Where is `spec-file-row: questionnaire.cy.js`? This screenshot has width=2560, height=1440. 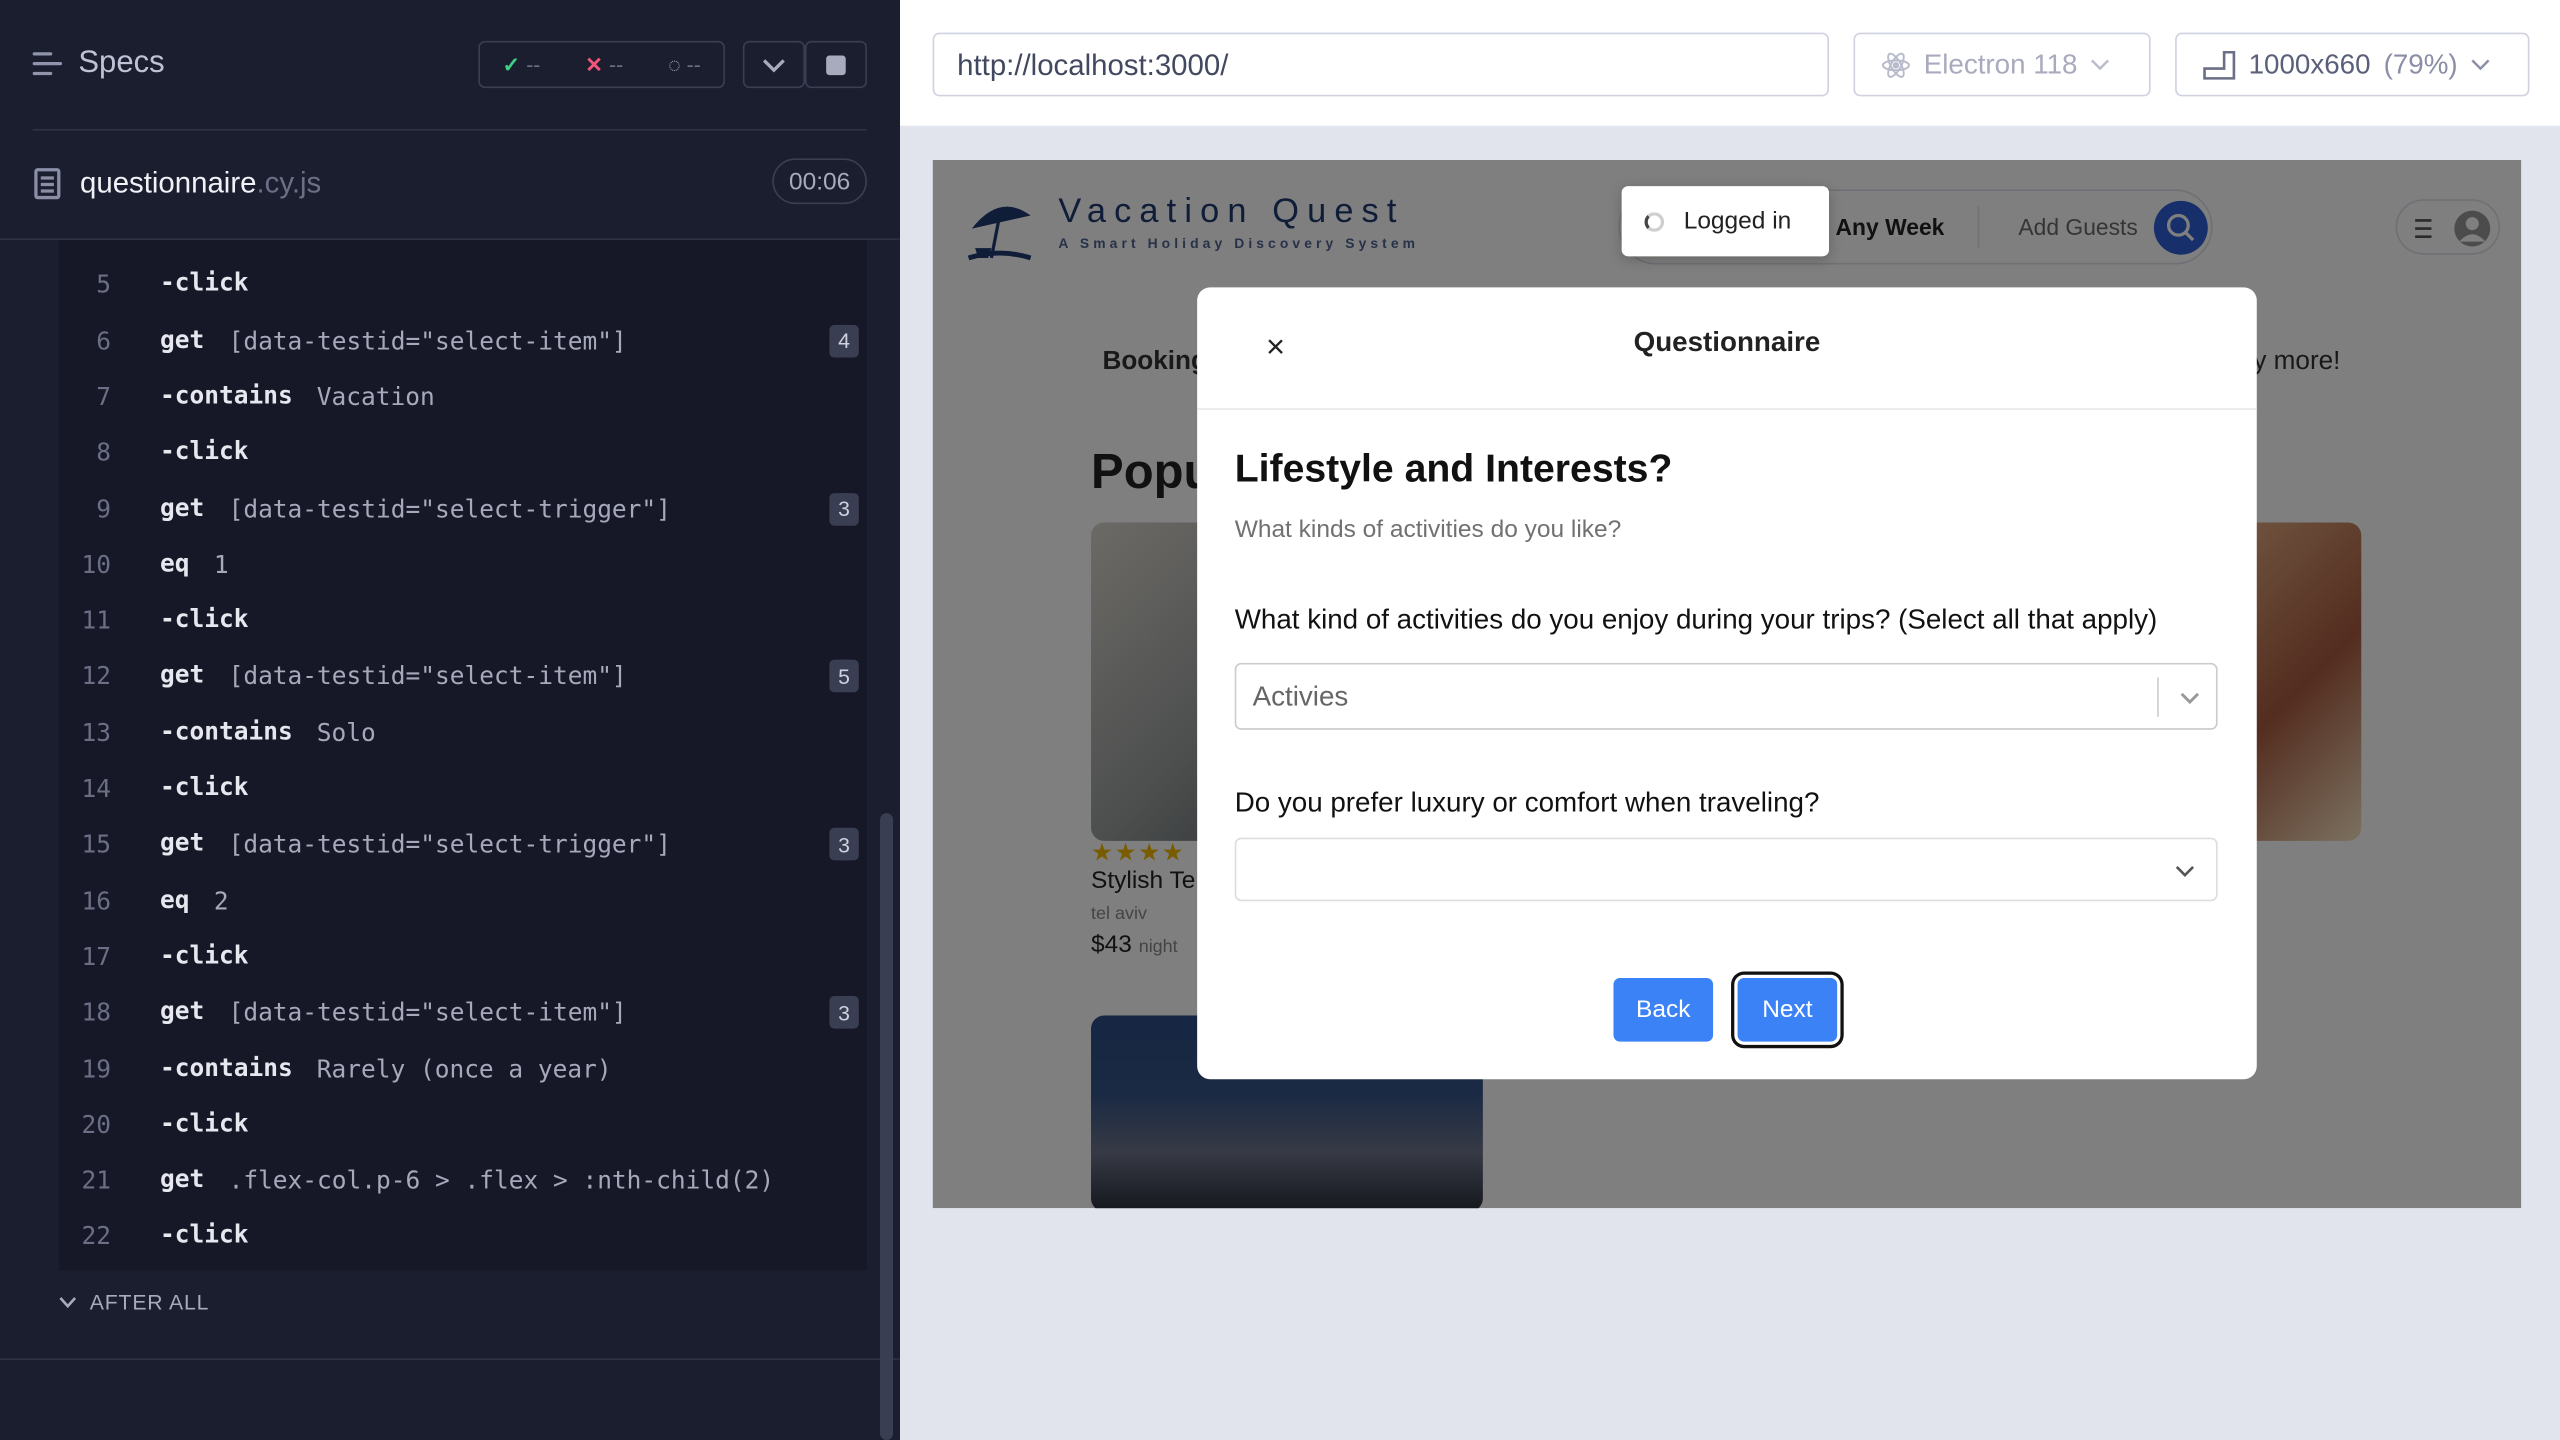
spec-file-row: questionnaire.cy.js is located at coordinates (450, 186).